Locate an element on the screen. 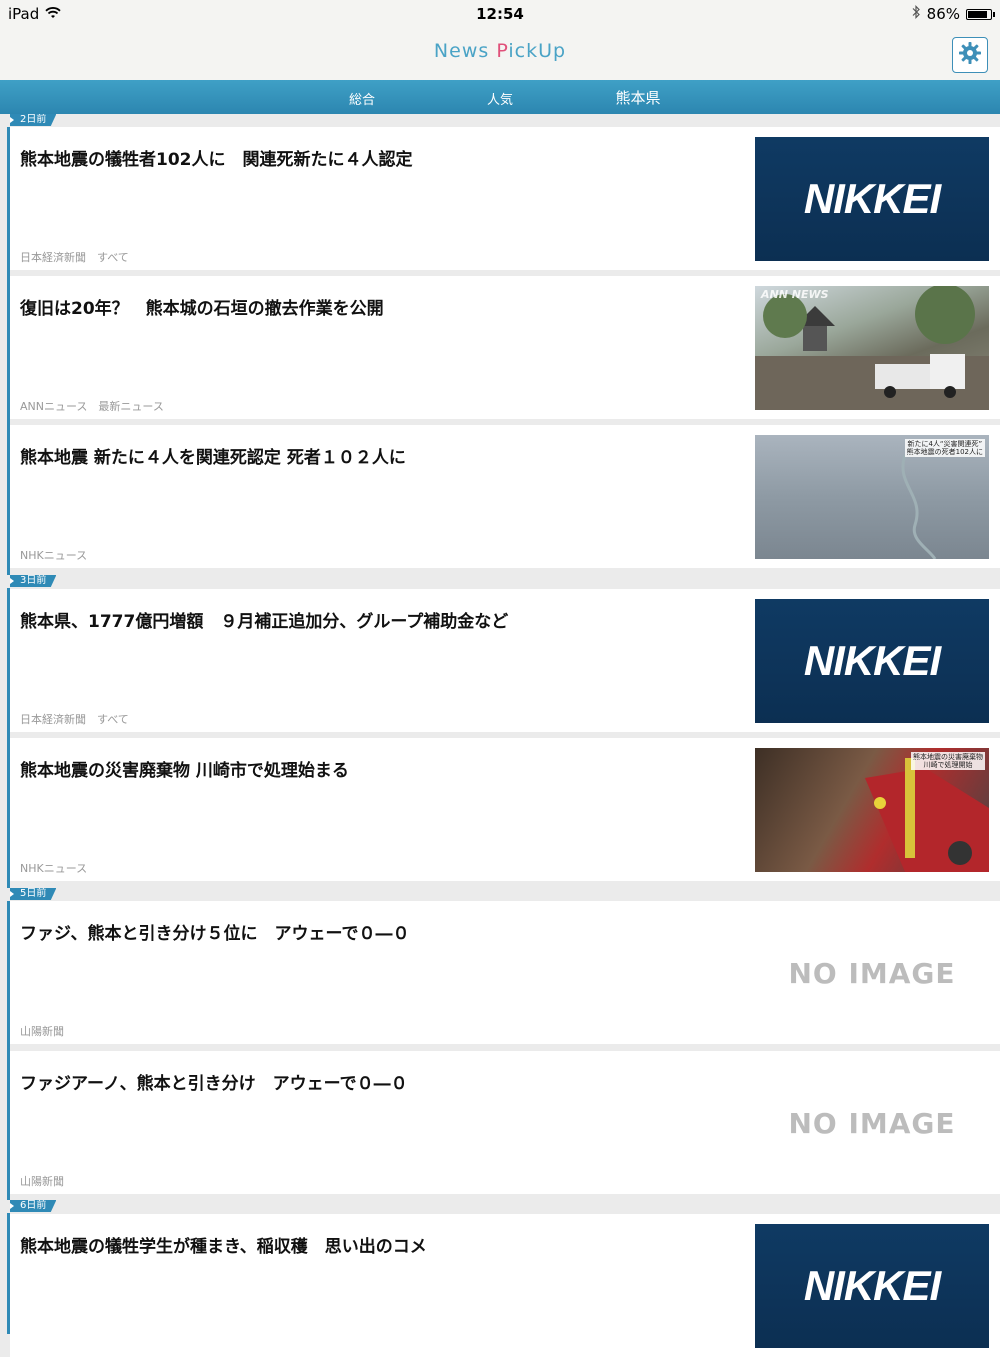 The width and height of the screenshot is (1000, 1357). status-bar: iPad 12:54 86% is located at coordinates (500, 14).